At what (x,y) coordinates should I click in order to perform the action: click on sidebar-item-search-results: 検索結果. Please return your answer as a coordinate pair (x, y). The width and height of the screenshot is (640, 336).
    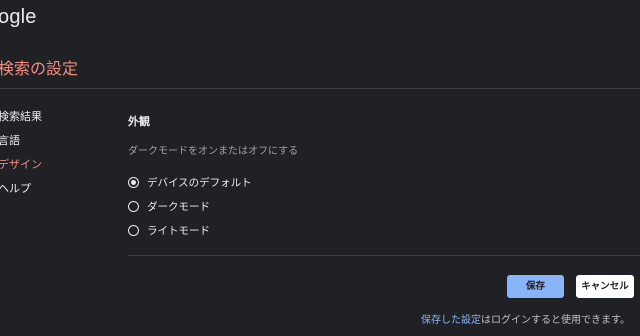
    Looking at the image, I should click on (49, 122).